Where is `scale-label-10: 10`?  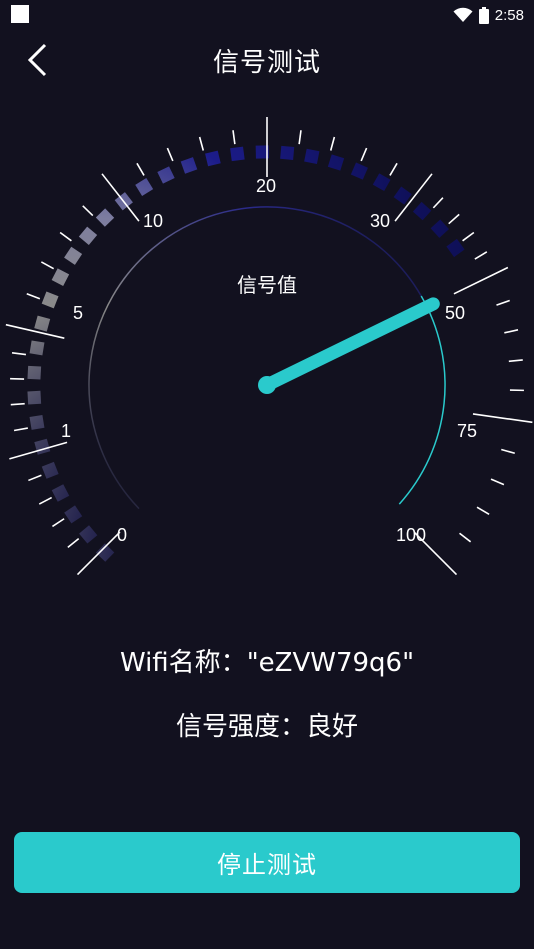
scale-label-10: 10 is located at coordinates (153, 221).